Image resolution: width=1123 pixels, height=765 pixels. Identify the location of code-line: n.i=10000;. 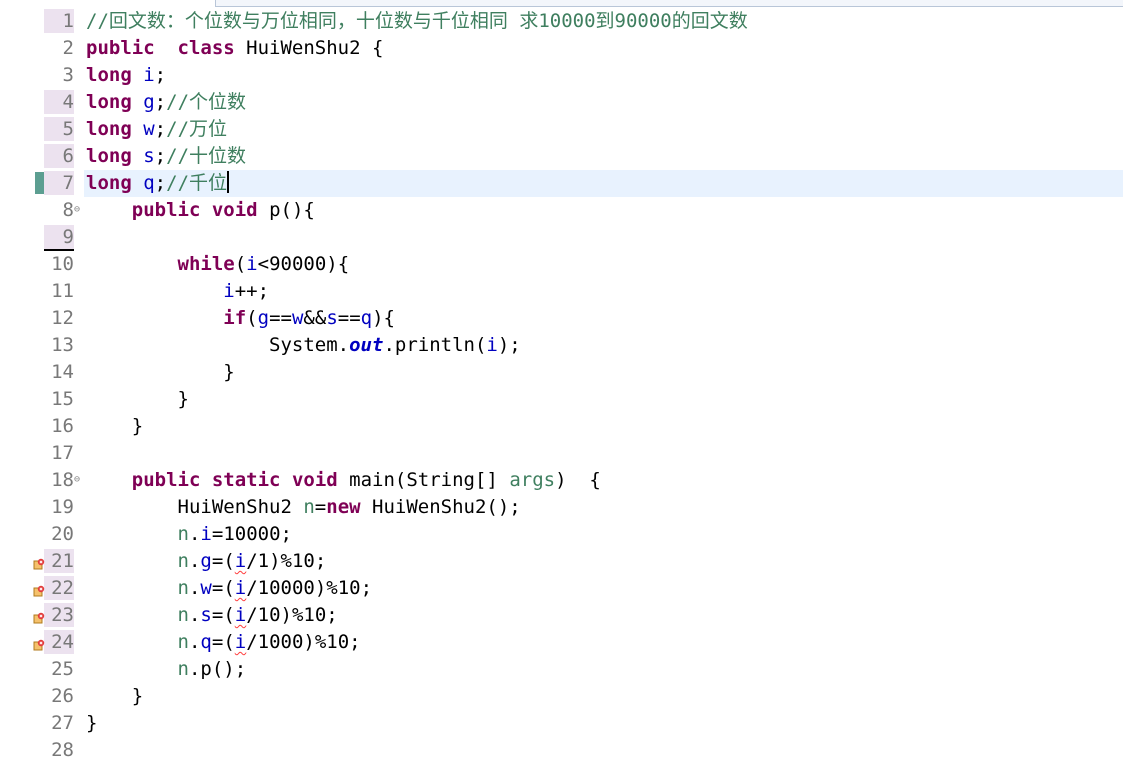
(189, 534).